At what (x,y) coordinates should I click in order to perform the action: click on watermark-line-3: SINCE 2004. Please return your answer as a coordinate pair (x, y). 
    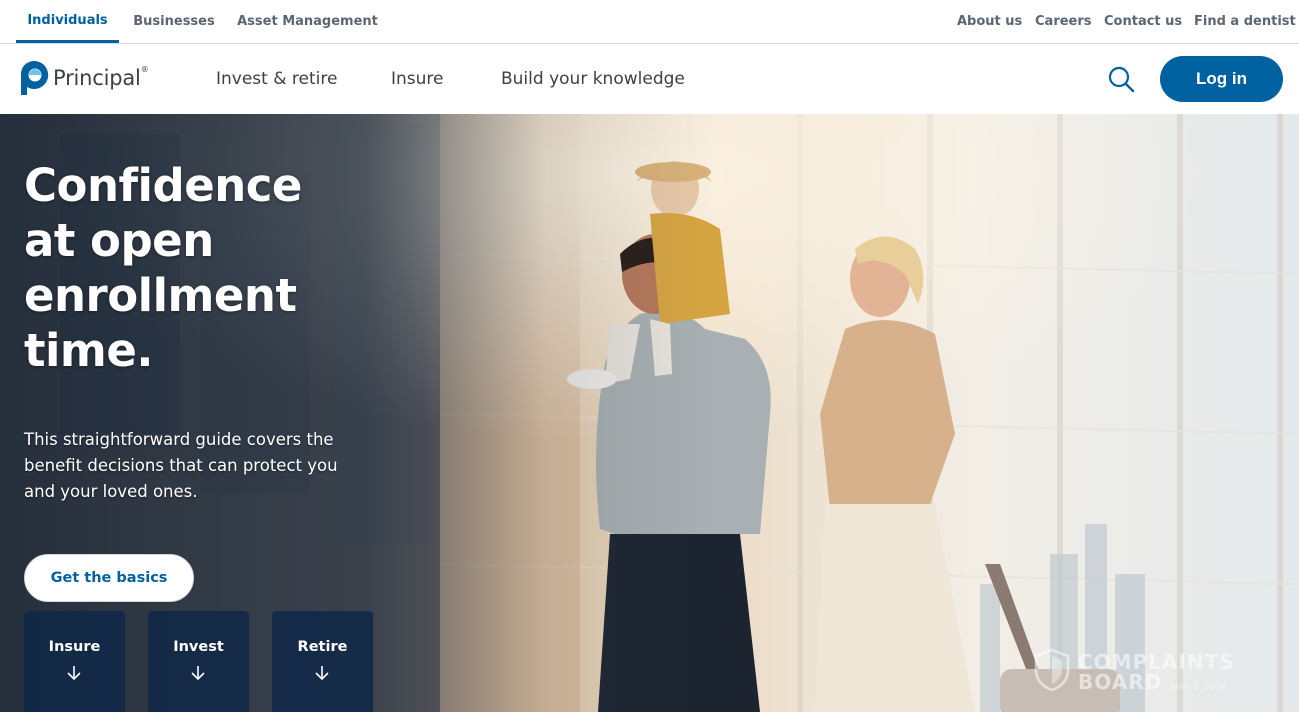
    Looking at the image, I should click on (1198, 686).